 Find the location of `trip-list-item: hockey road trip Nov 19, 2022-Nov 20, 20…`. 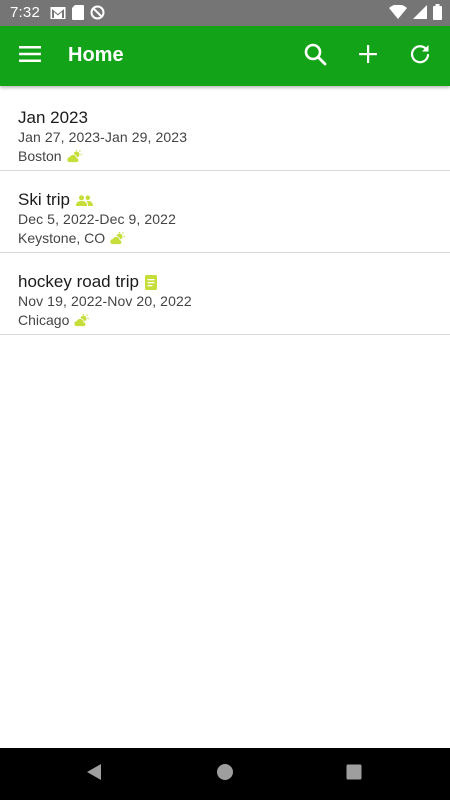

trip-list-item: hockey road trip Nov 19, 2022-Nov 20, 20… is located at coordinates (225, 294).